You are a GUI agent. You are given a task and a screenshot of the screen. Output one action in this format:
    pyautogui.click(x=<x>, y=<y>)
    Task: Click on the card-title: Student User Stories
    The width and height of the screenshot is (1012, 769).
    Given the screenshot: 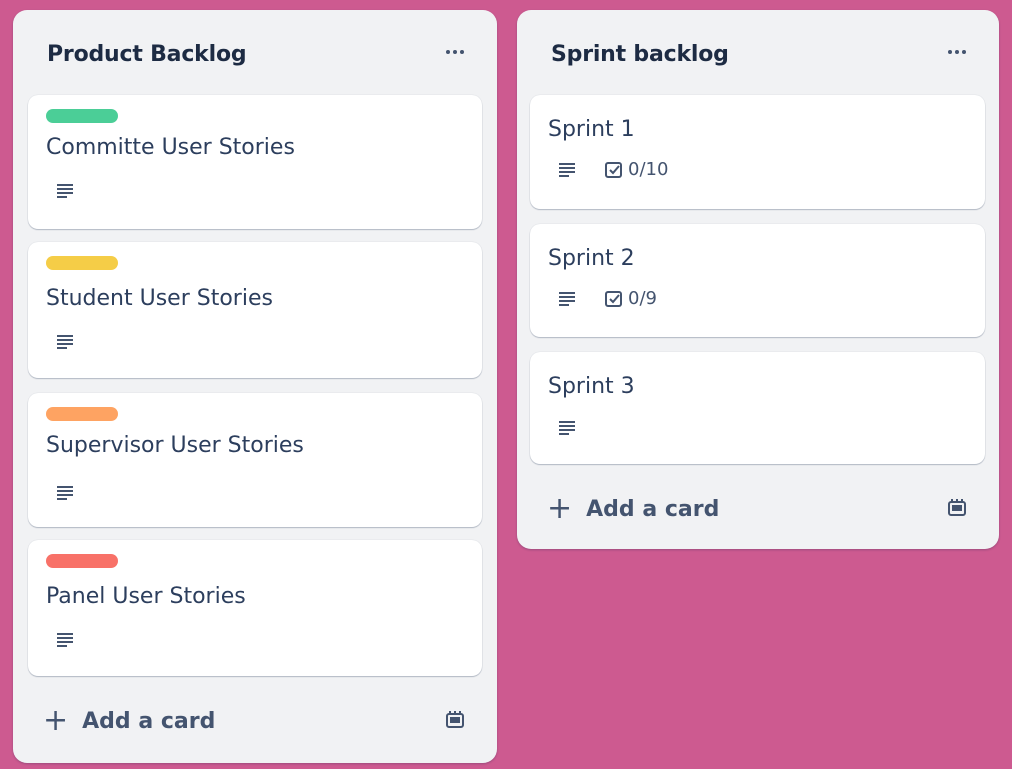 What is the action you would take?
    pyautogui.click(x=159, y=298)
    